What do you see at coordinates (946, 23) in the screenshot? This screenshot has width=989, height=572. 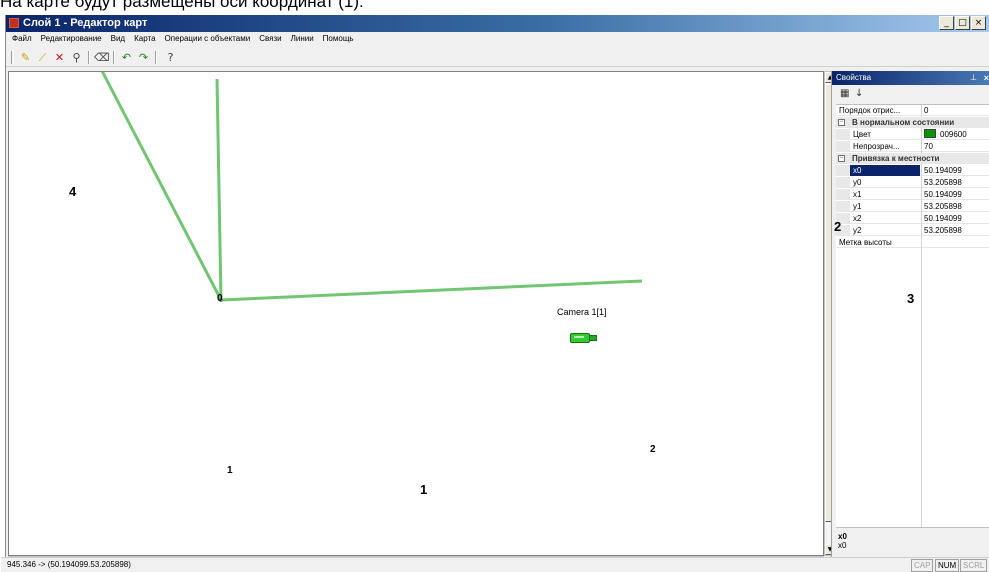 I see `minimize-button: _` at bounding box center [946, 23].